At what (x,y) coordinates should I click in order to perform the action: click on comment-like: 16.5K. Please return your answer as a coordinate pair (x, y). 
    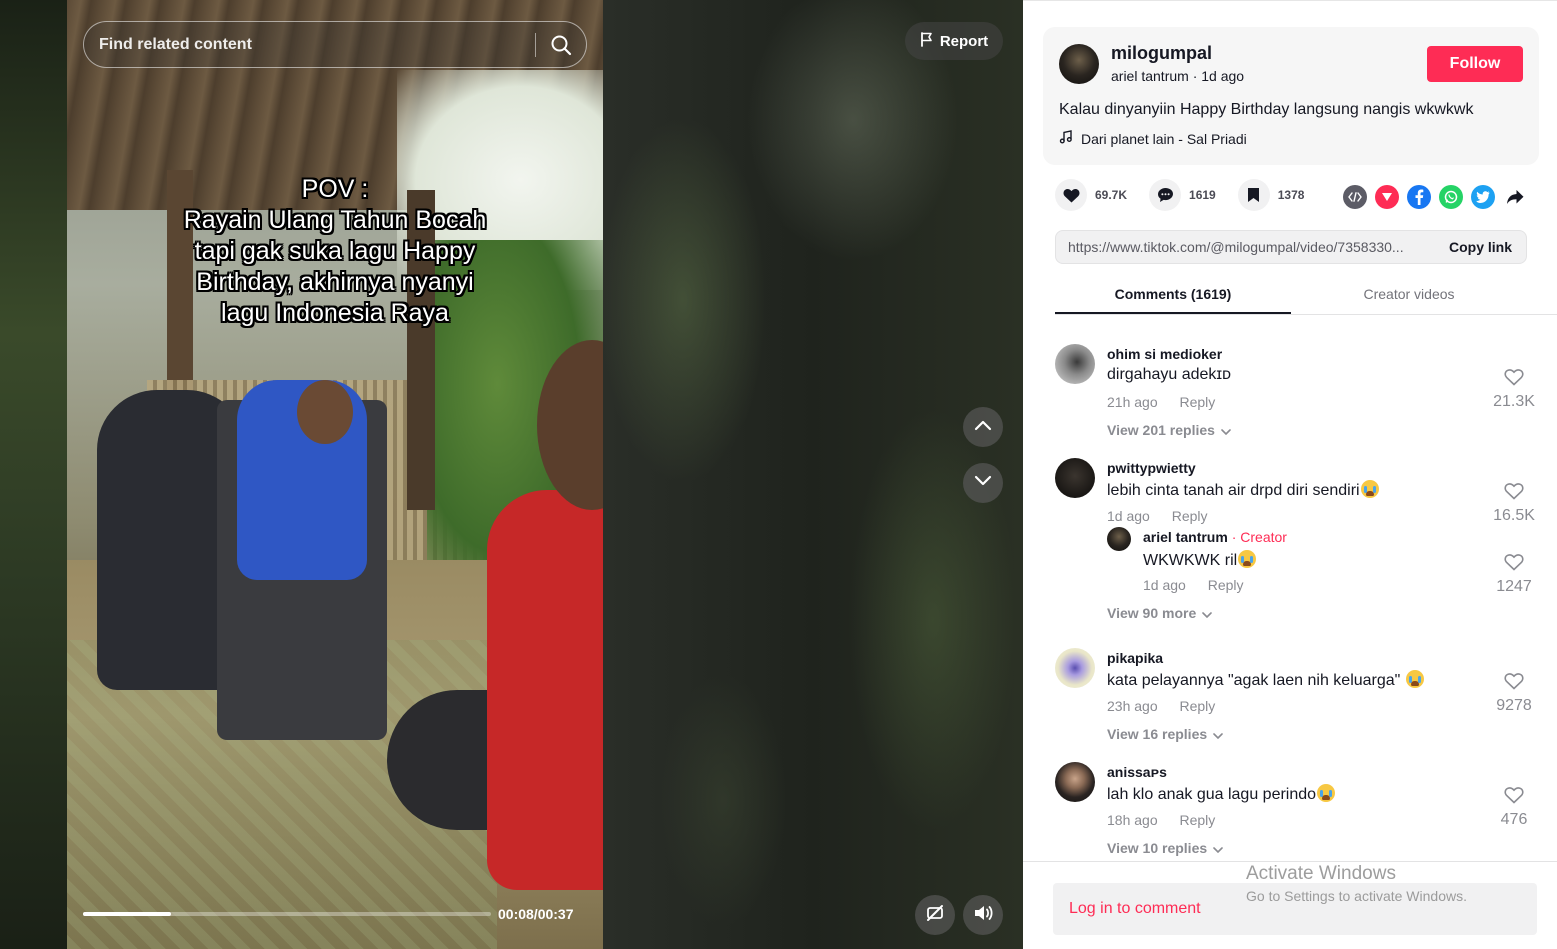
    Looking at the image, I should click on (1514, 503).